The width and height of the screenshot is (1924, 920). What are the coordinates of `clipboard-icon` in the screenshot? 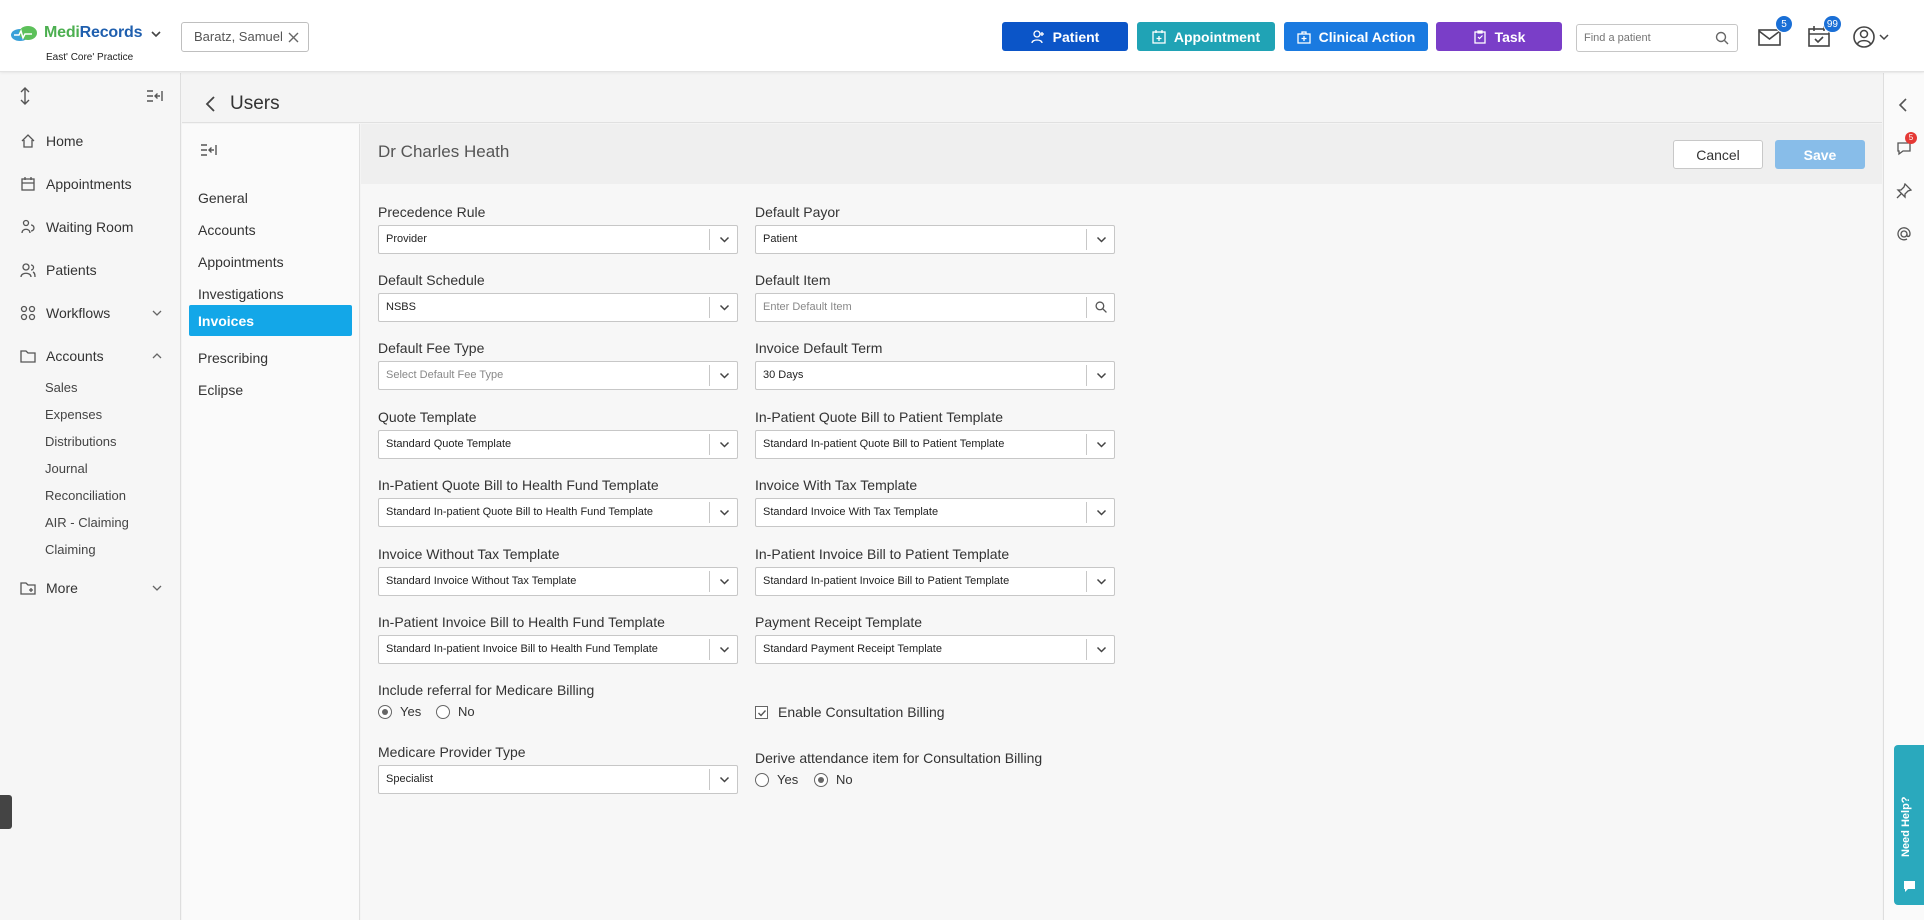 It's located at (1479, 36).